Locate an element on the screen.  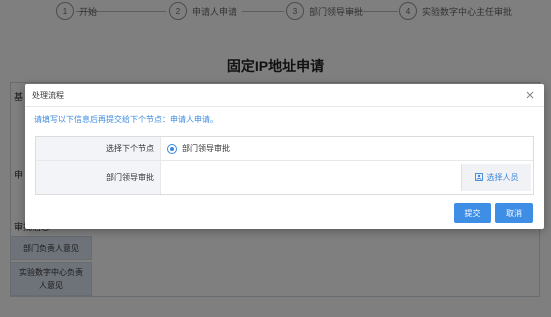
next-node-radio: 部门领导审批 is located at coordinates (198, 148).